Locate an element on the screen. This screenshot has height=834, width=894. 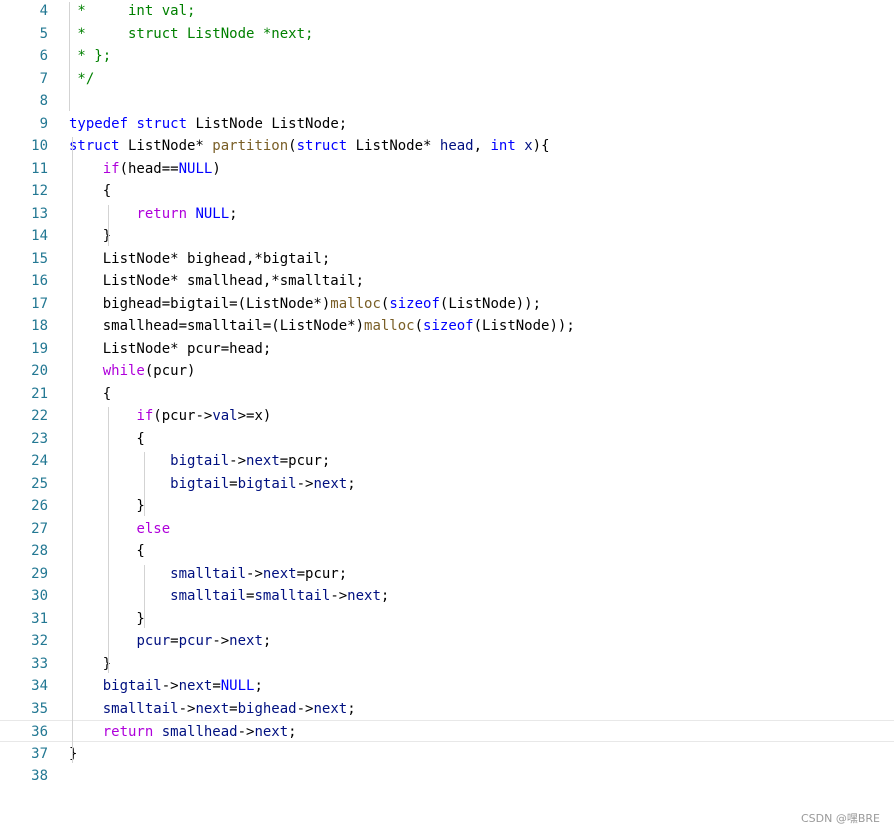
code-line: 5 * struct ListNode *next; is located at coordinates (447, 34).